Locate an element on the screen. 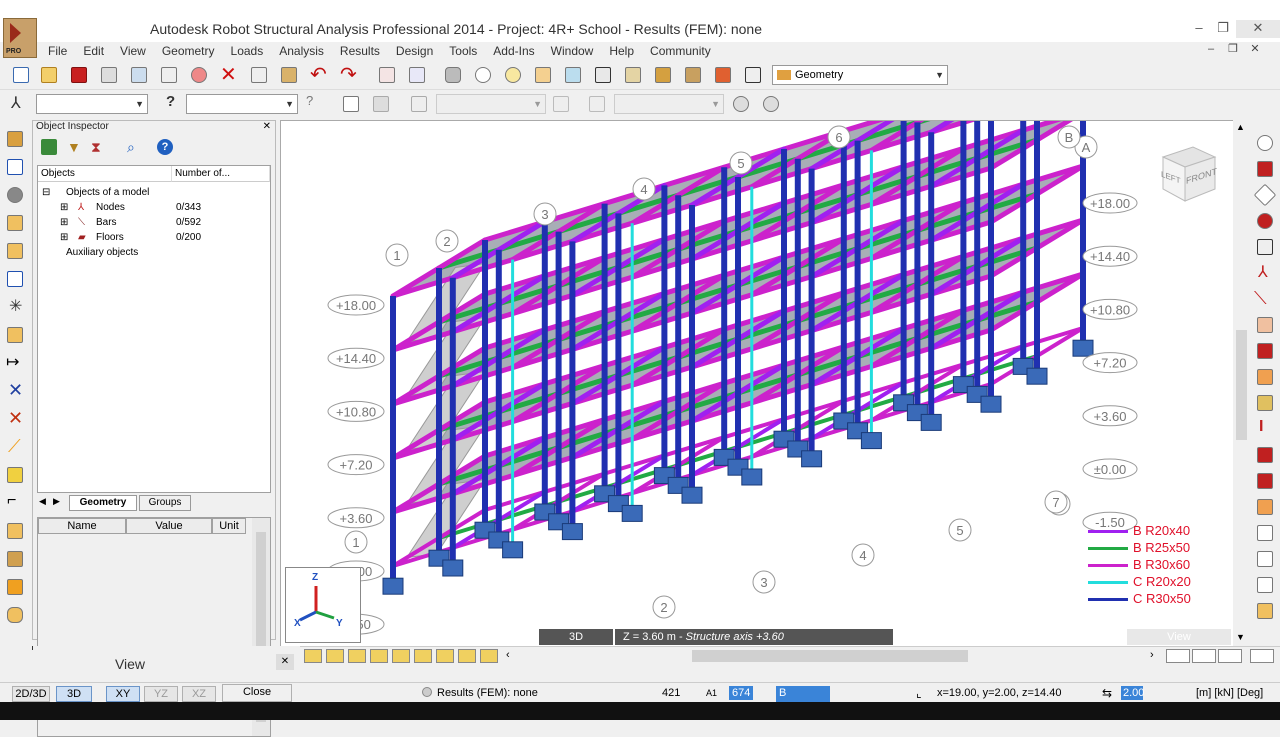 The width and height of the screenshot is (1280, 737). supports-icon is located at coordinates (419, 104).